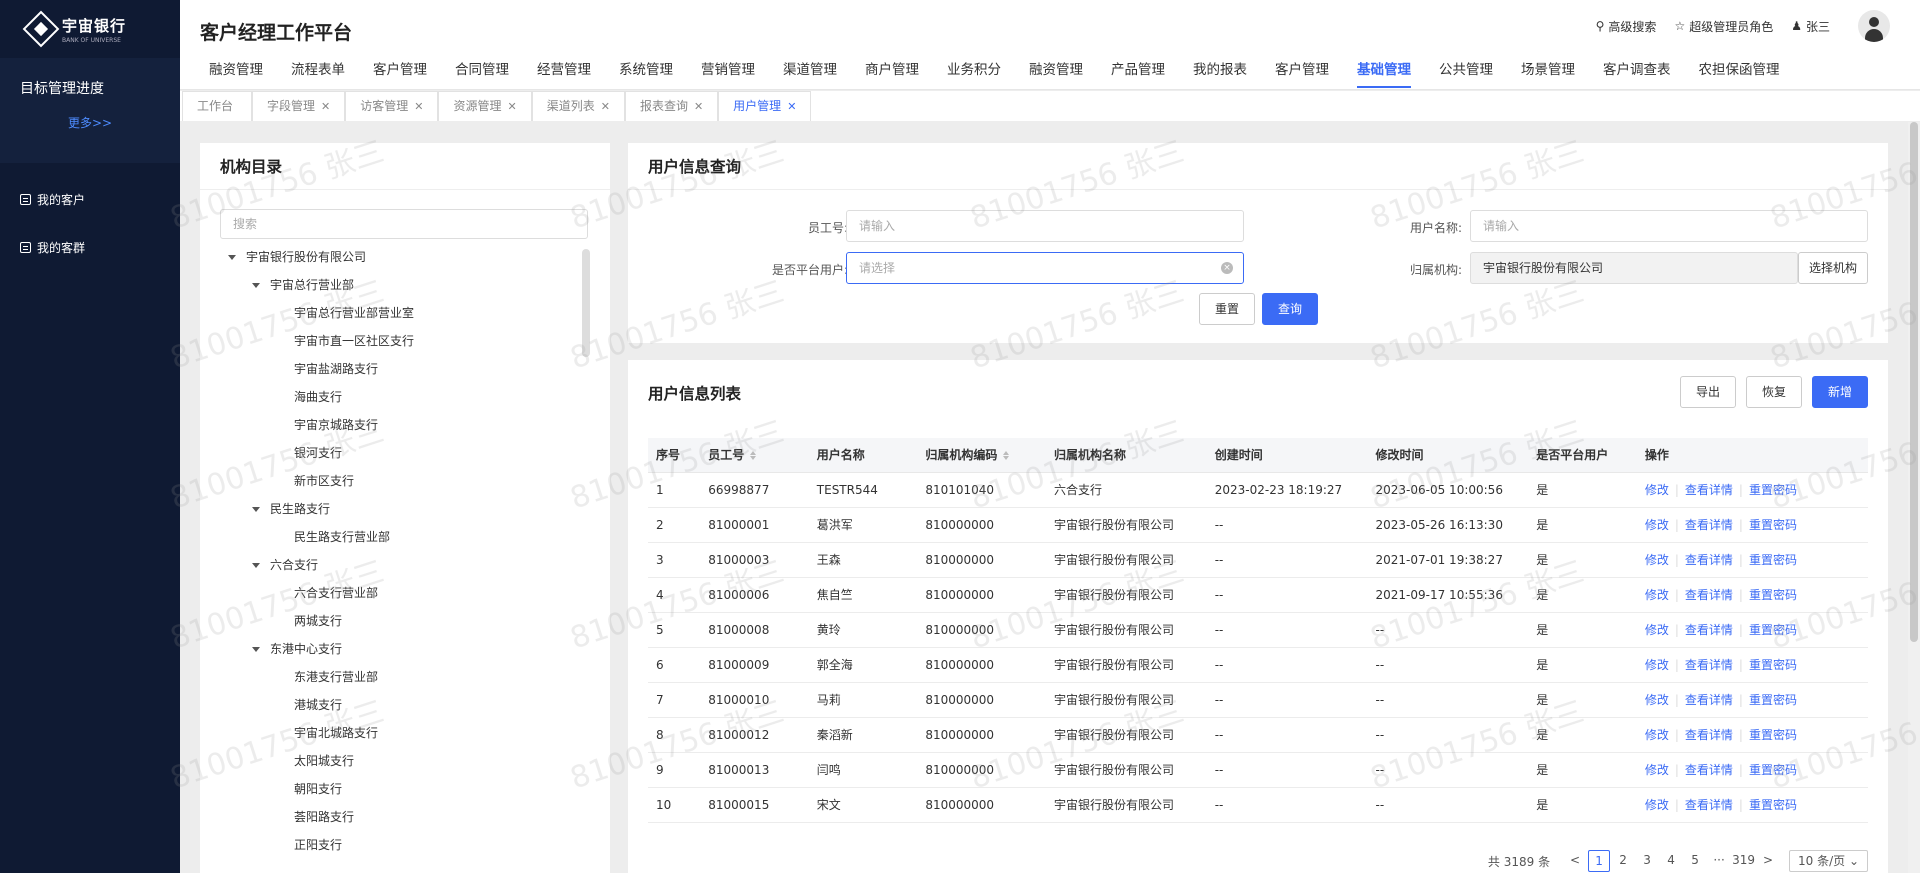  Describe the element at coordinates (1056, 74) in the screenshot. I see `nav-item: 融资管理` at that location.